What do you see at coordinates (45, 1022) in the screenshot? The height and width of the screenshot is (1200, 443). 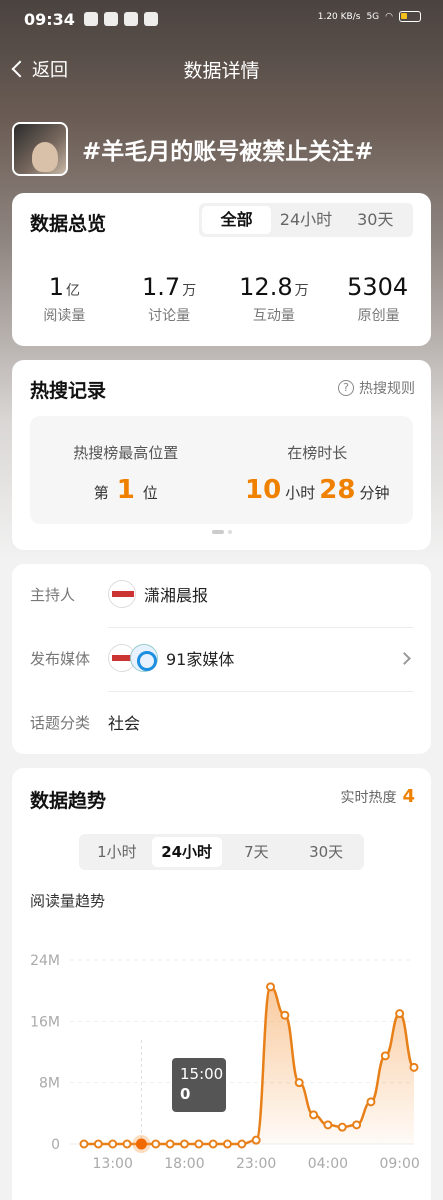 I see `y-tick-label: 16M` at bounding box center [45, 1022].